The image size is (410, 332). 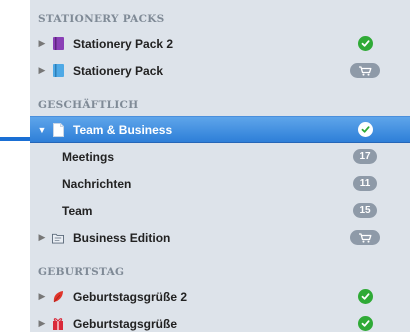 What do you see at coordinates (58, 71) in the screenshot?
I see `blue-book-icon` at bounding box center [58, 71].